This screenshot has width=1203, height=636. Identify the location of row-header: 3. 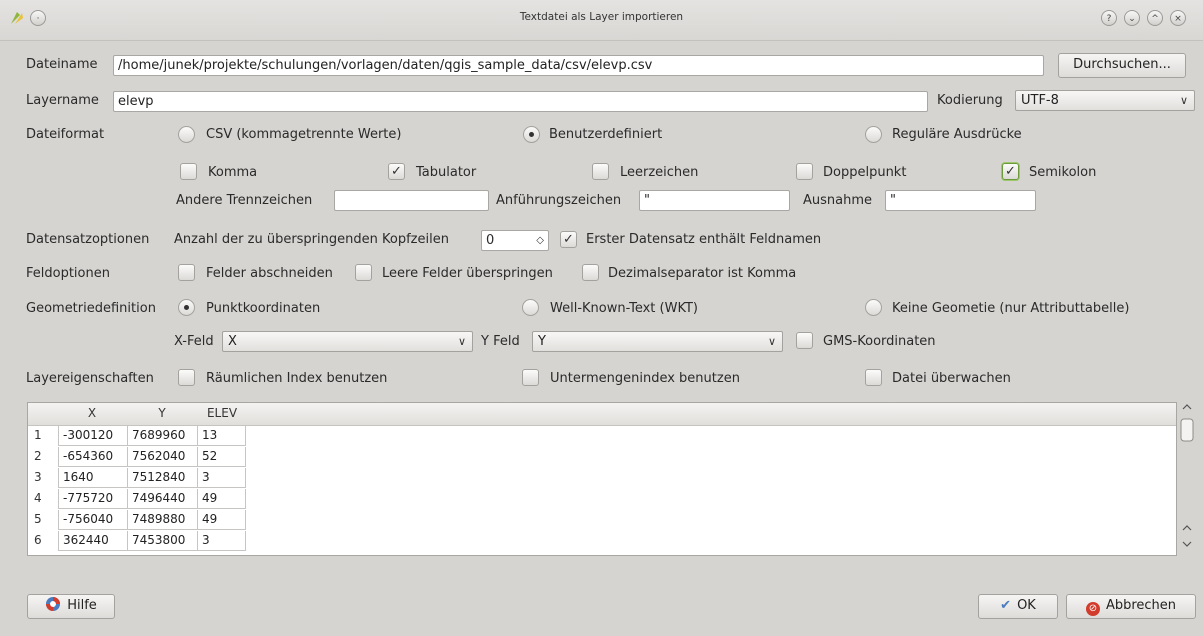
(43, 477).